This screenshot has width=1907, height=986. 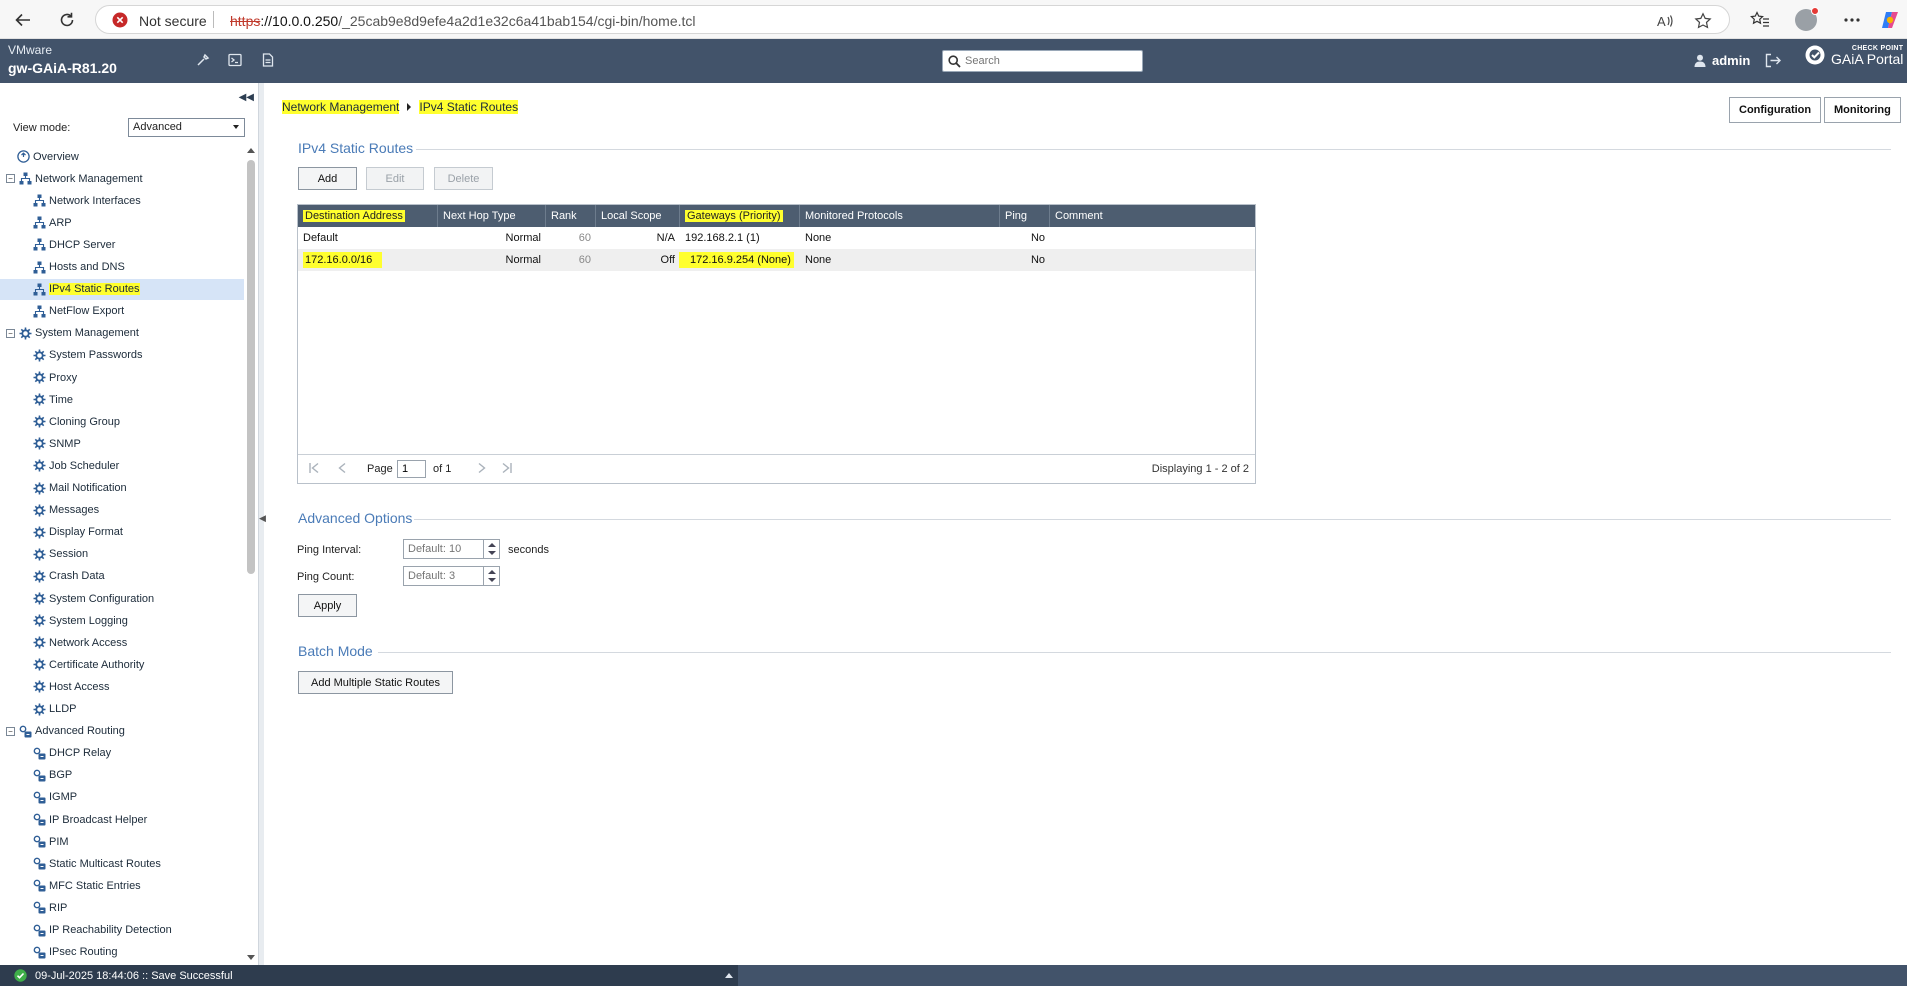 What do you see at coordinates (1852, 20) in the screenshot?
I see `more-menu-icon` at bounding box center [1852, 20].